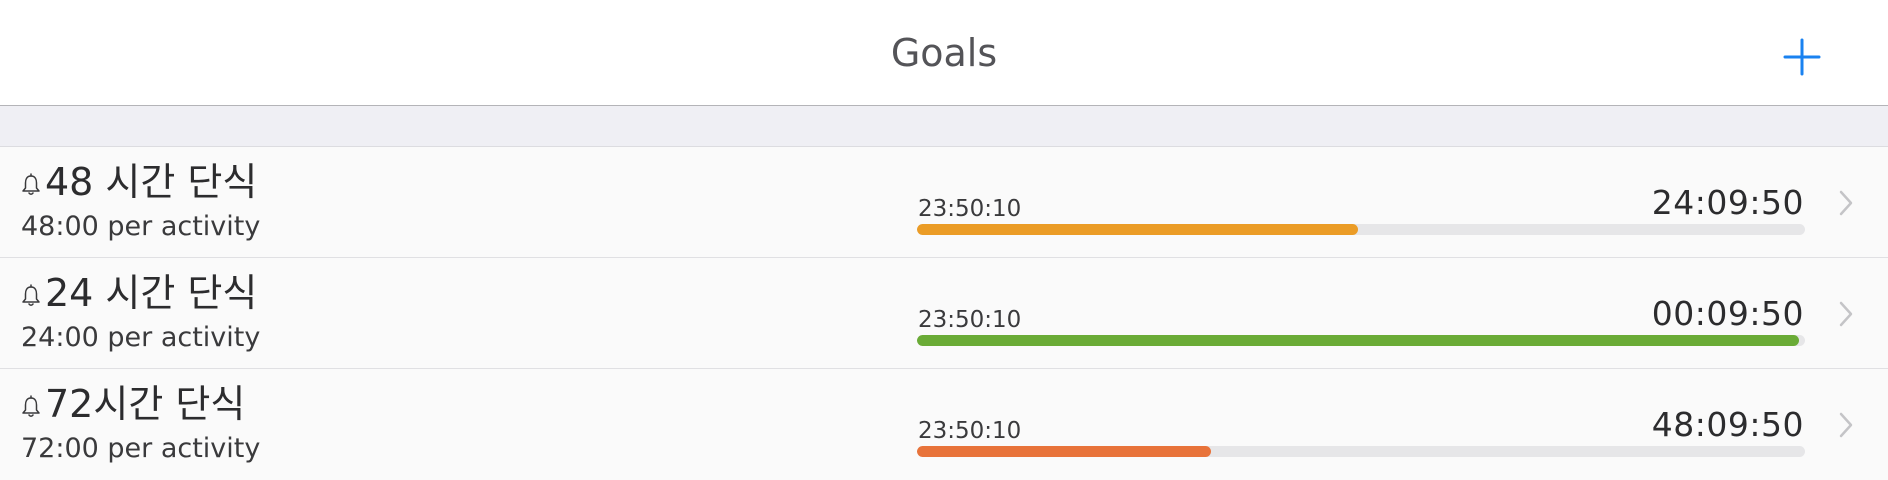 The image size is (1888, 480). I want to click on goal-title: 72시간 단식, so click(132, 404).